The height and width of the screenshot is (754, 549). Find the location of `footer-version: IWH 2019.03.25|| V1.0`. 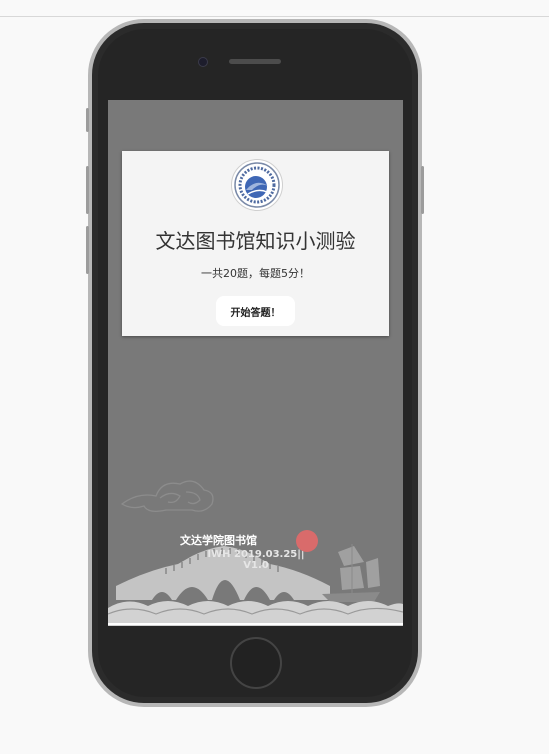

footer-version: IWH 2019.03.25|| V1.0 is located at coordinates (256, 560).